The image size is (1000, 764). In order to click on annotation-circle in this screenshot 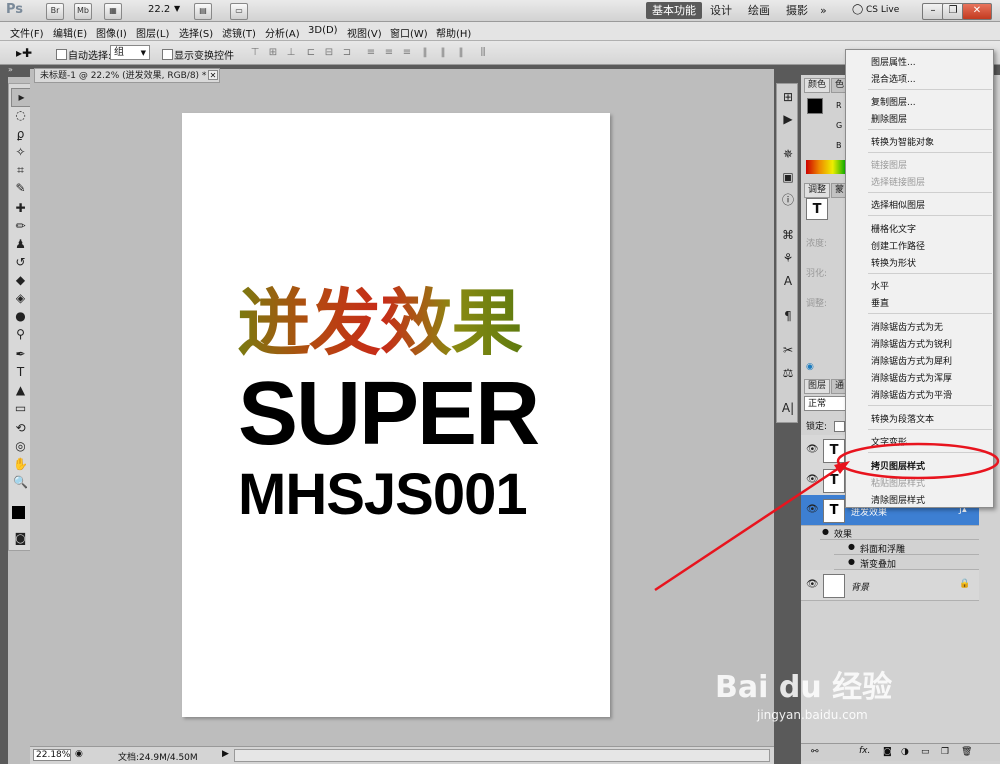, I will do `click(918, 461)`.